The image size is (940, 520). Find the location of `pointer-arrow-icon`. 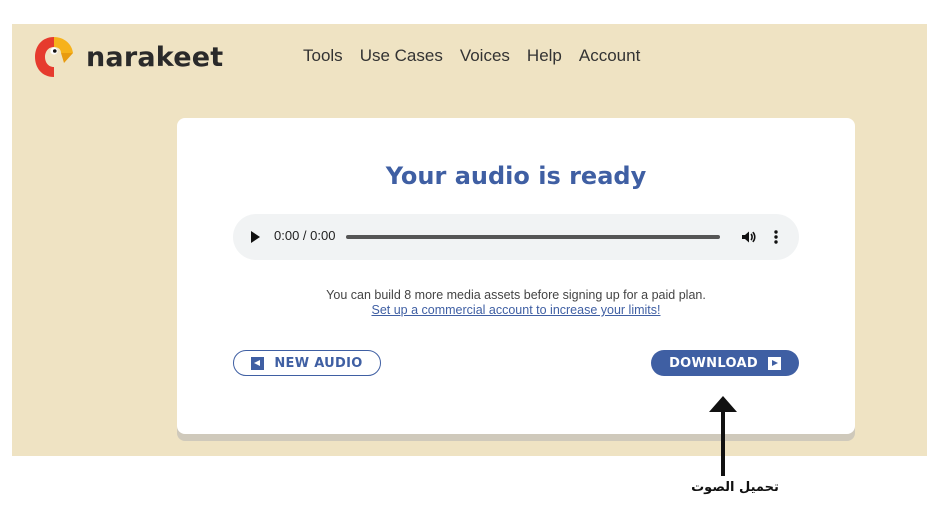

pointer-arrow-icon is located at coordinates (723, 436).